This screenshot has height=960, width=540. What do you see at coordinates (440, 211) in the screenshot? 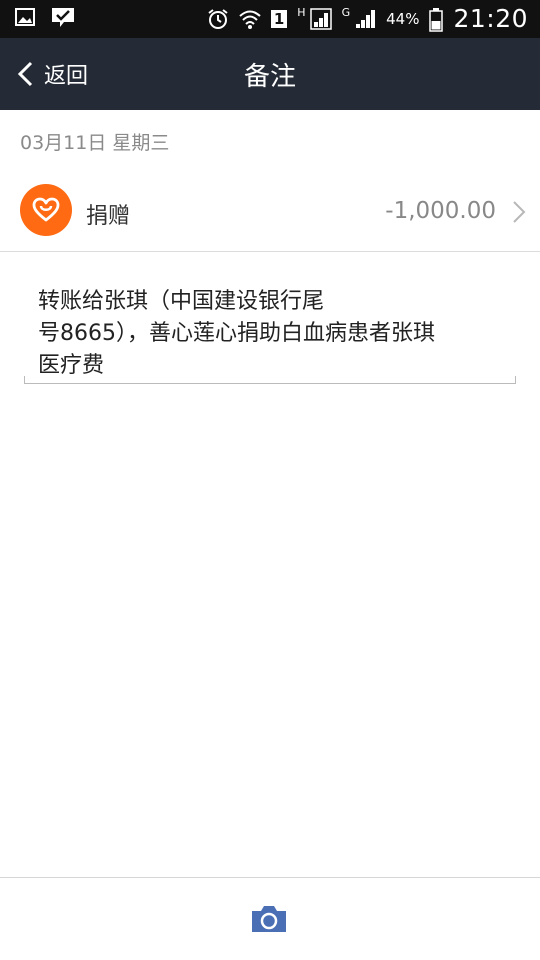
I see `transaction-amount: -1,000.00` at bounding box center [440, 211].